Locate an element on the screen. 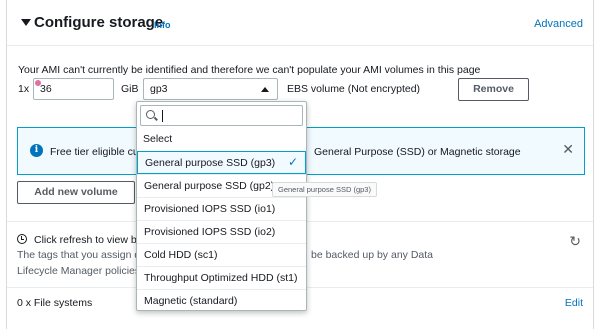  dropdown-search-input is located at coordinates (221, 115).